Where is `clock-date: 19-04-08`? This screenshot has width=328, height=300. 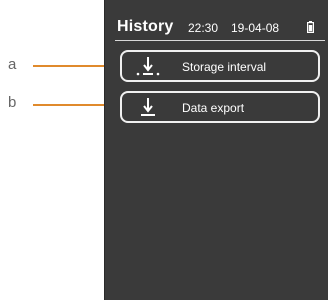
clock-date: 19-04-08 is located at coordinates (255, 28).